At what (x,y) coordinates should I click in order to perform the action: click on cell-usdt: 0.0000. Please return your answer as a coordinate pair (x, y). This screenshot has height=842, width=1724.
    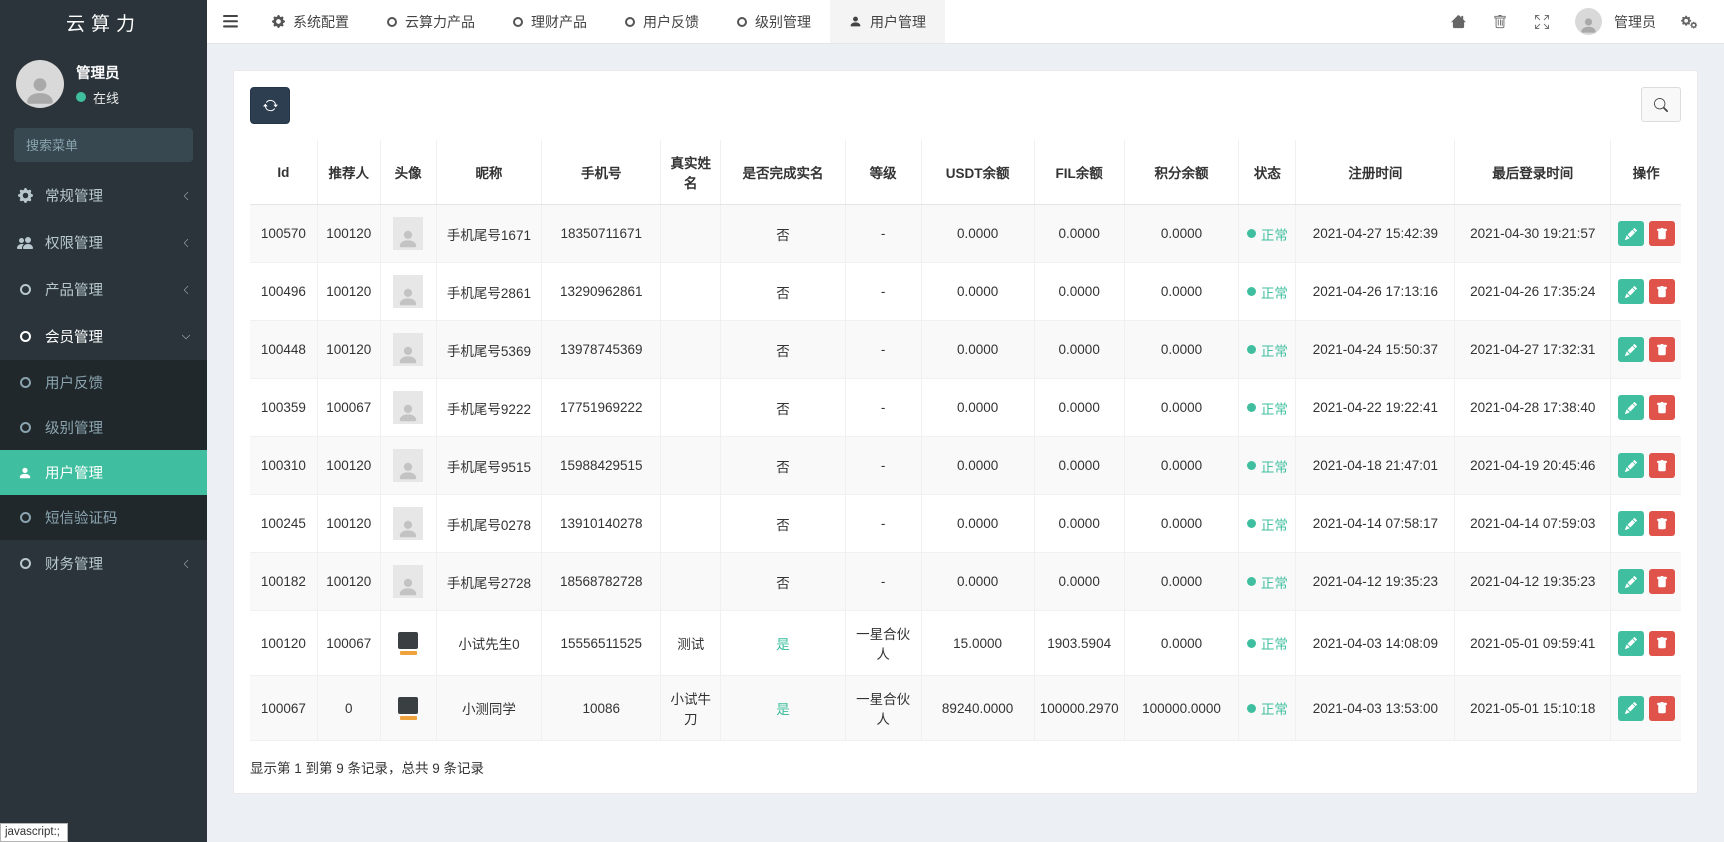
    Looking at the image, I should click on (977, 581).